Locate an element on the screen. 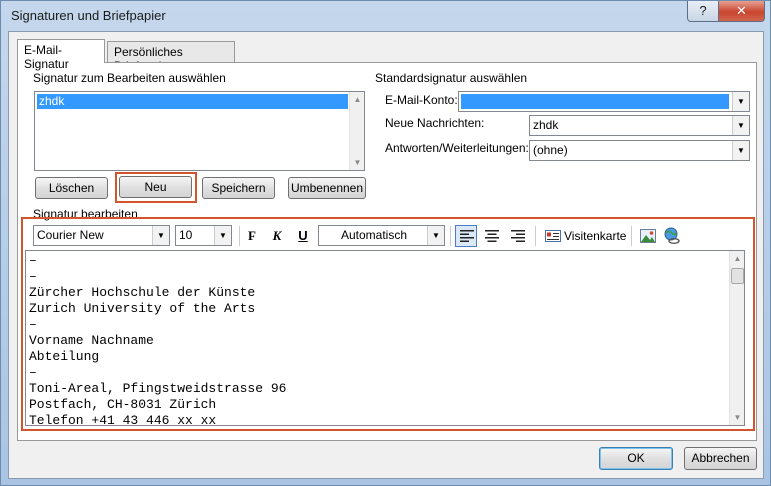 This screenshot has height=486, width=771. business-card-icon is located at coordinates (553, 236).